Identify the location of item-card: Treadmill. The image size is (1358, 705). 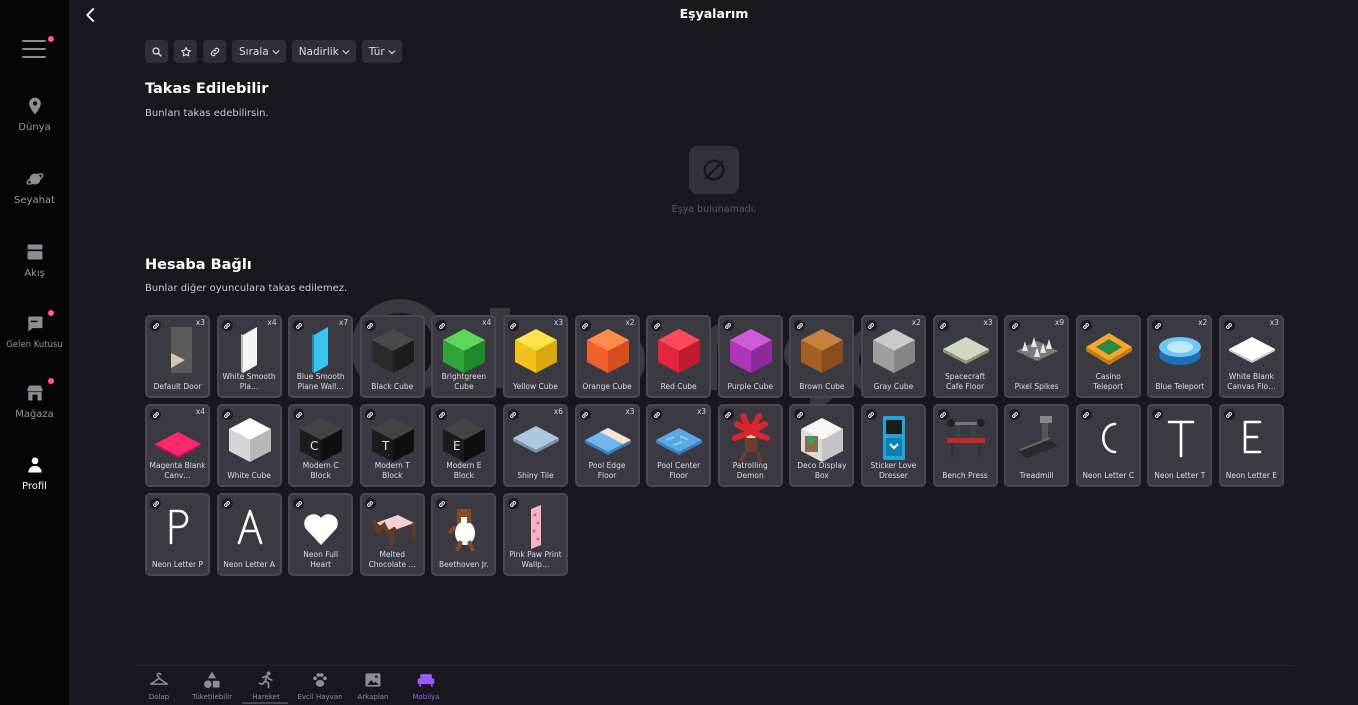
(1037, 445).